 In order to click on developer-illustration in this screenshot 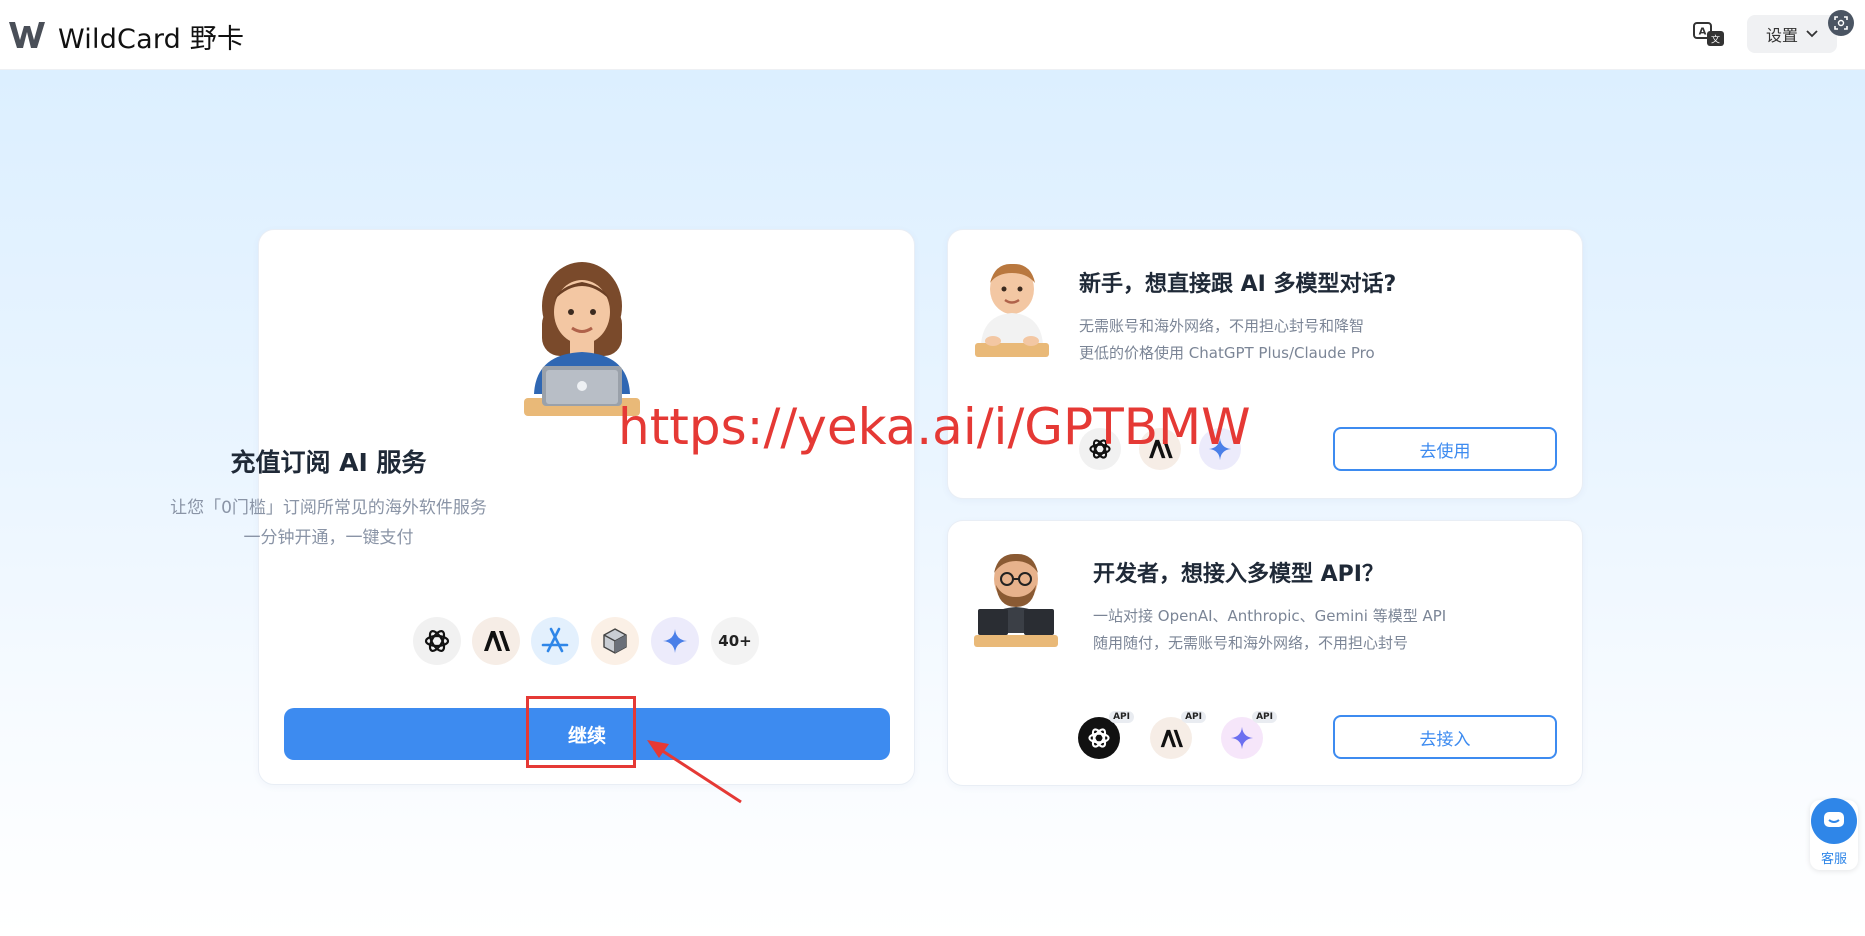, I will do `click(1016, 600)`.